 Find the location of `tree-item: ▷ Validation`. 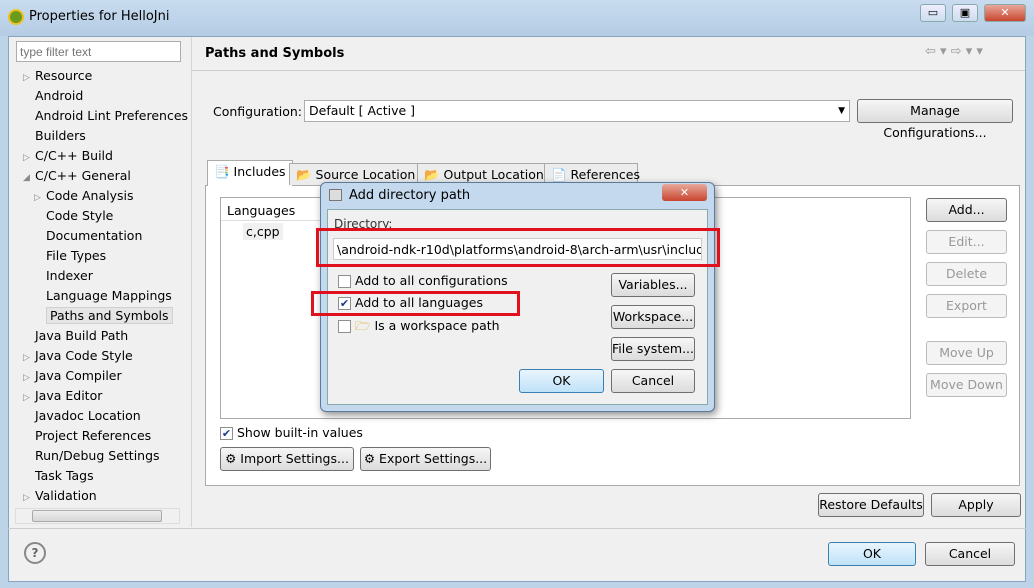

tree-item: ▷ Validation is located at coordinates (60, 496).